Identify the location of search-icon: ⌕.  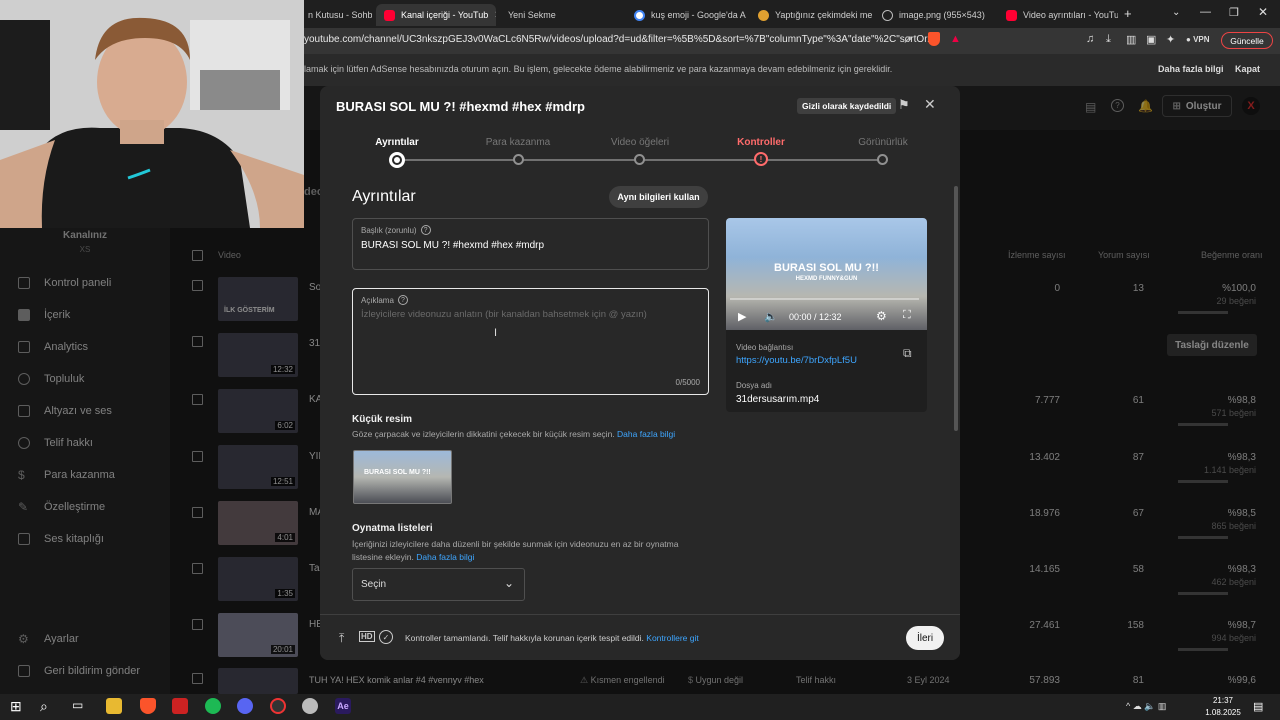
(48, 706).